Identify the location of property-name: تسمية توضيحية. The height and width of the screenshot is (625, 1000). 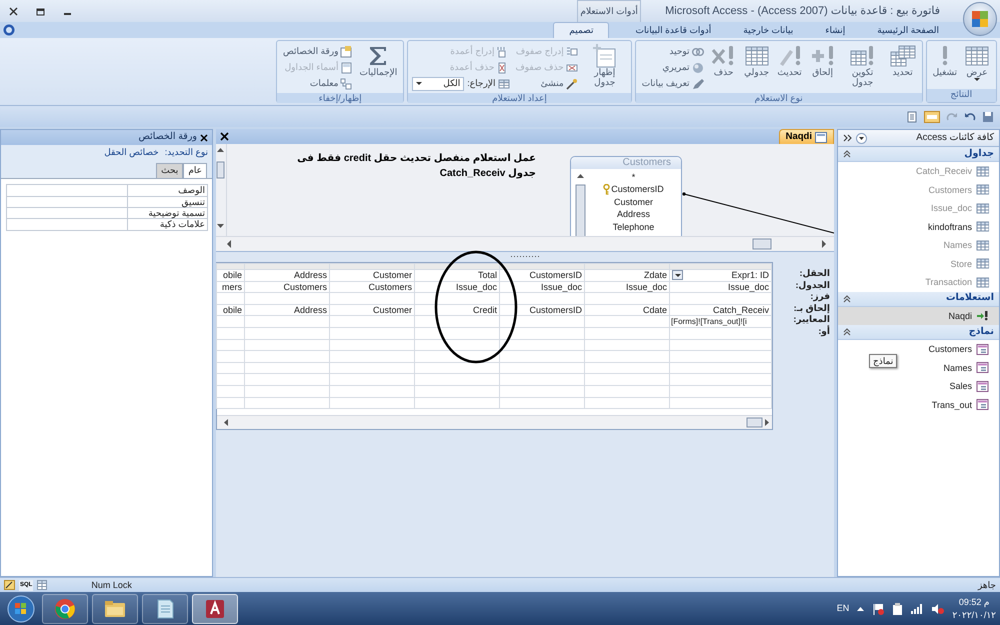
(176, 213).